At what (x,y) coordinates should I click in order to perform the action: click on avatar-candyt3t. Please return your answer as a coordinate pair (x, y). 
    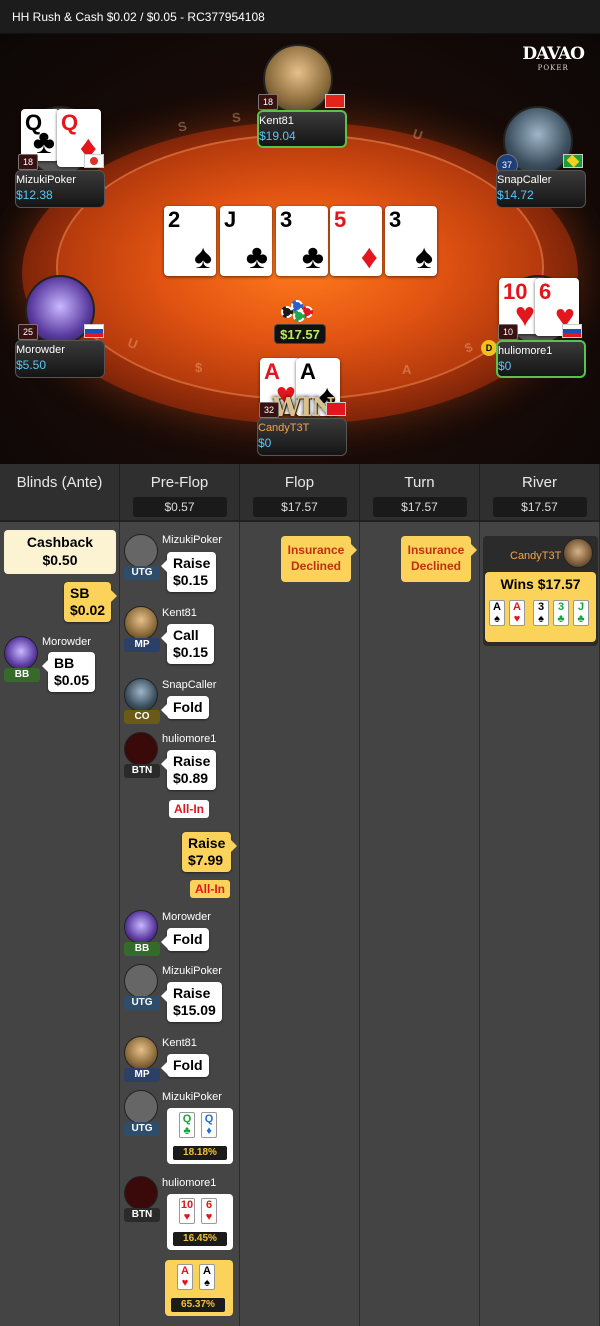
    Looking at the image, I should click on (578, 553).